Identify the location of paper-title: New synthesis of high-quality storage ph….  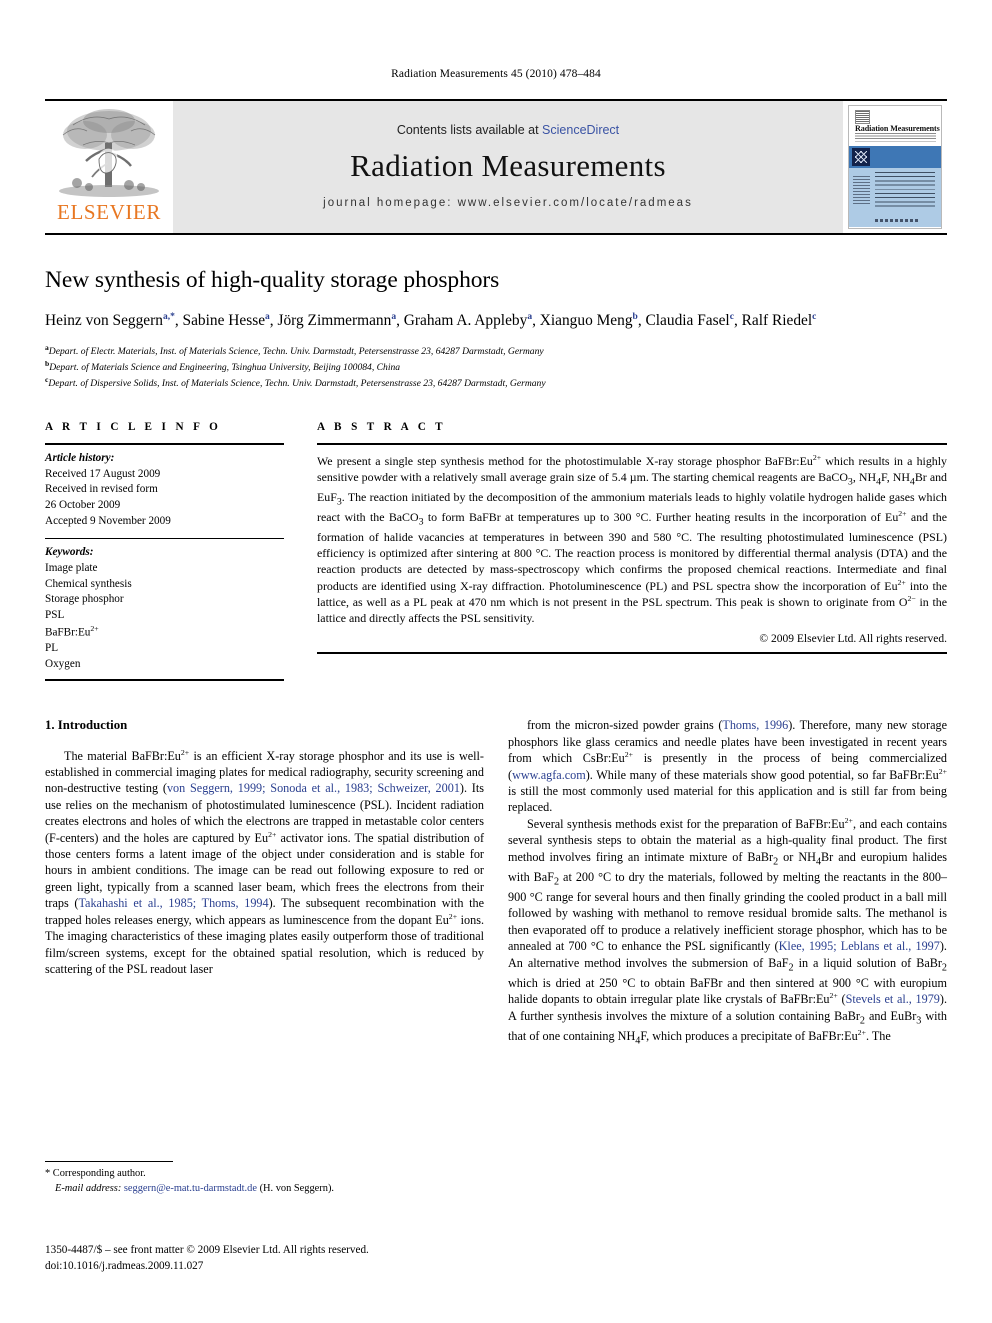
(272, 280).